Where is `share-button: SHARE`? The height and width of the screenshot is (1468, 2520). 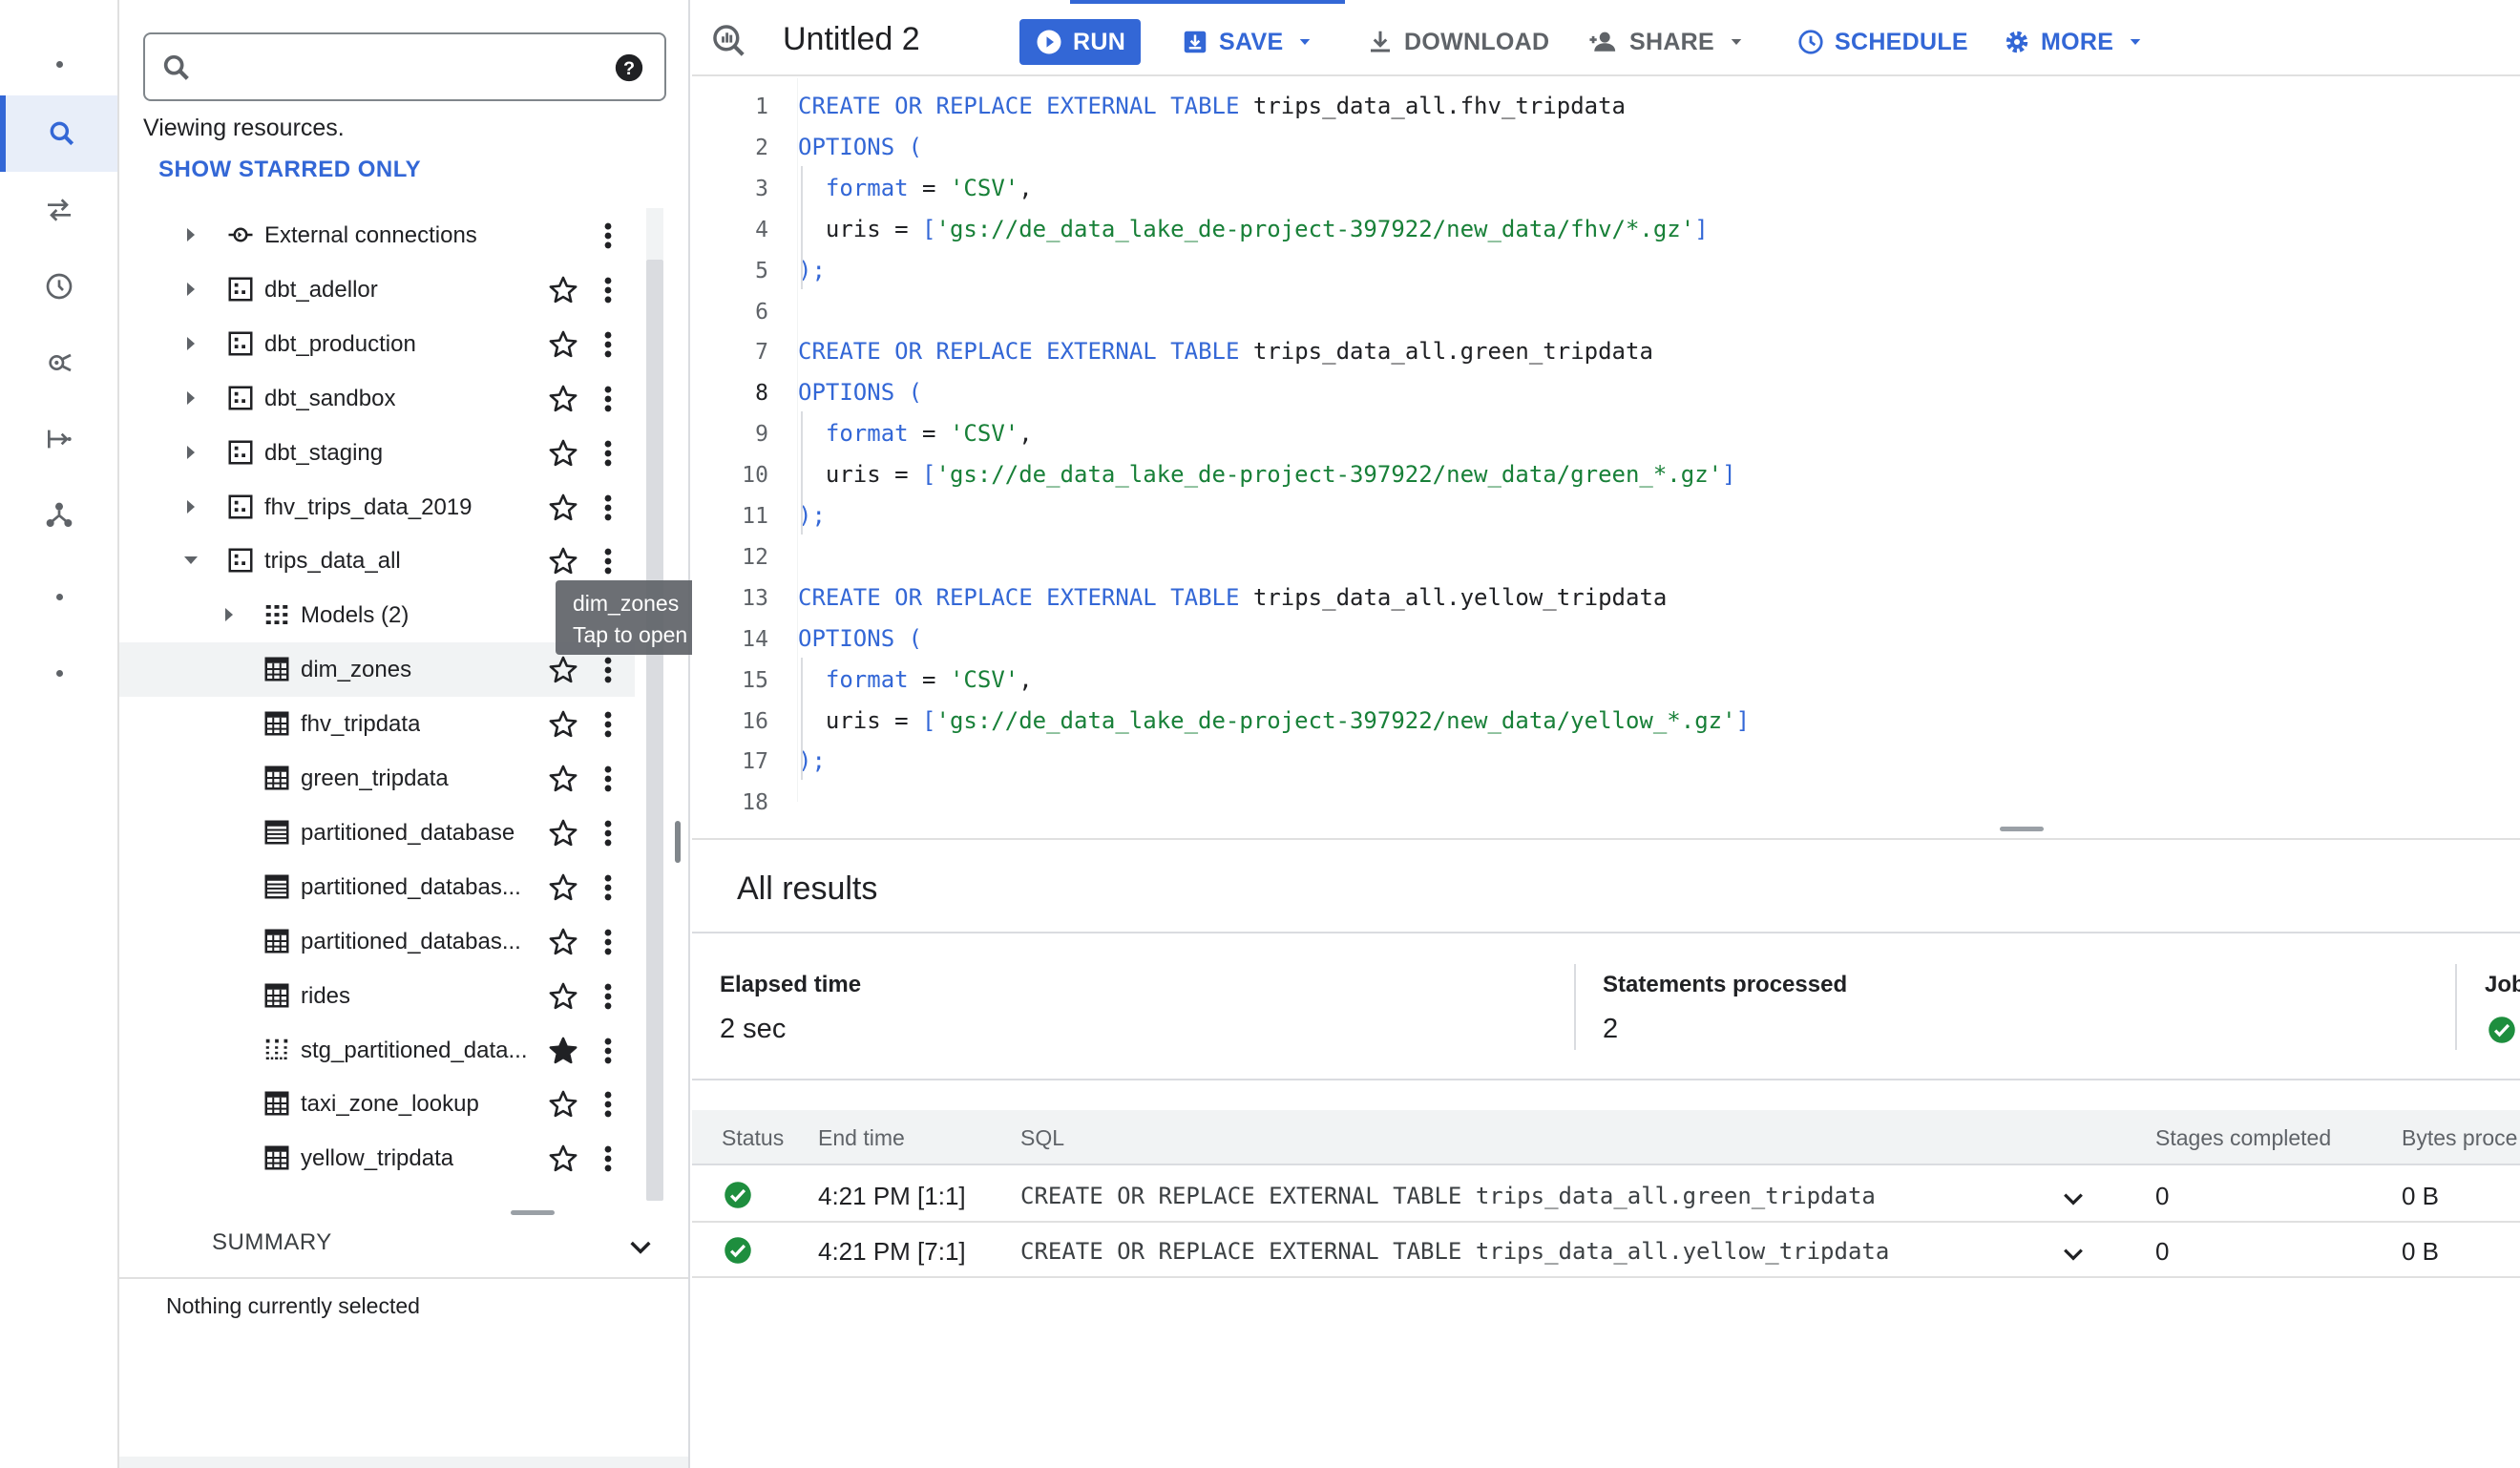
share-button: SHARE is located at coordinates (1666, 42).